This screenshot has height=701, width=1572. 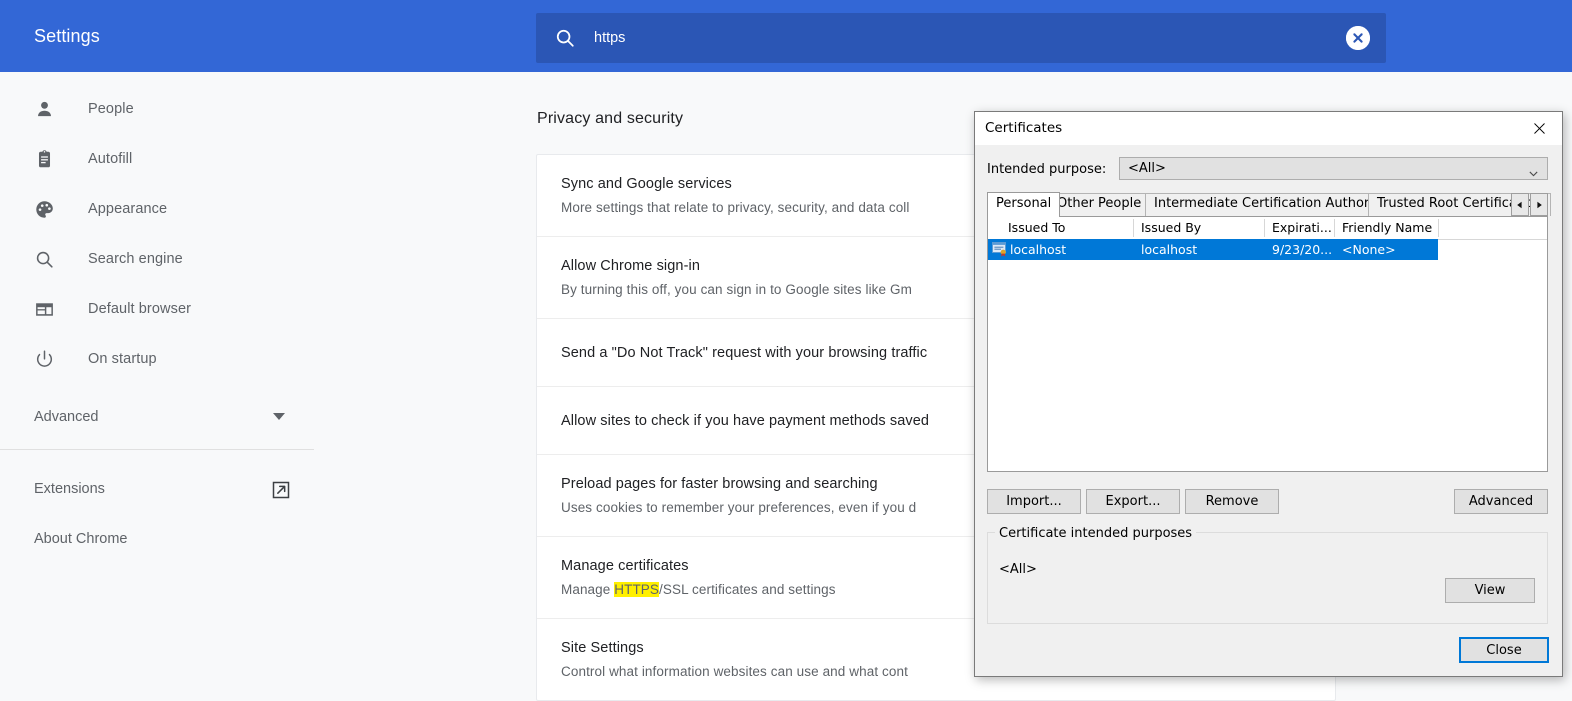 I want to click on arrow-left-icon, so click(x=1520, y=204).